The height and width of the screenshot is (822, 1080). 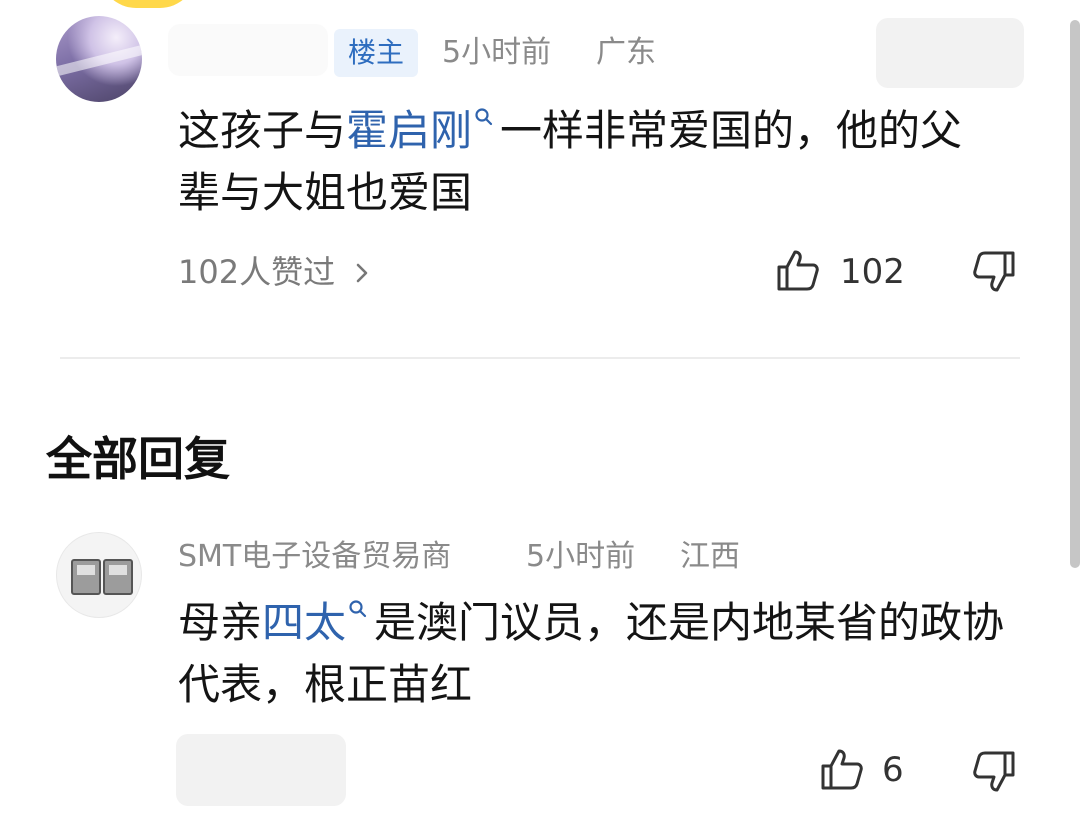 I want to click on comment-text-start: 这孩子与, so click(x=262, y=130).